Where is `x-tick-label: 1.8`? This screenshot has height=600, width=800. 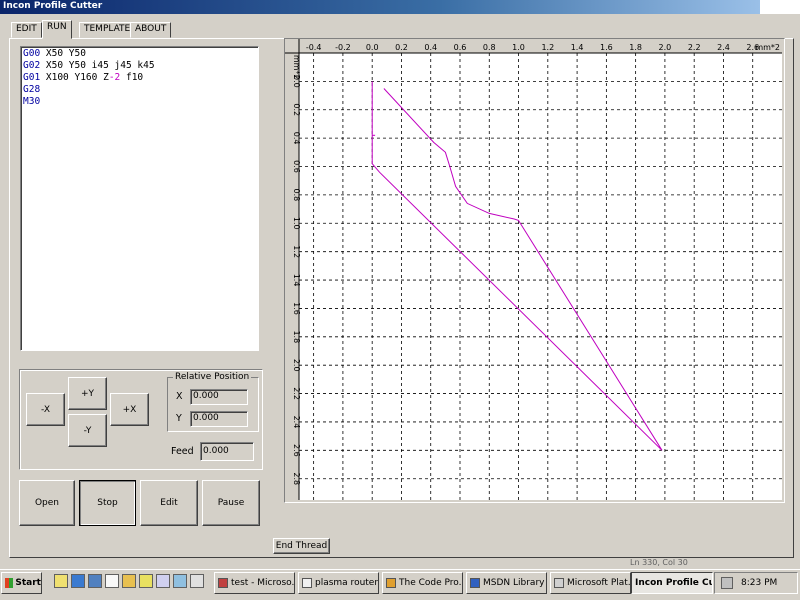 x-tick-label: 1.8 is located at coordinates (635, 47).